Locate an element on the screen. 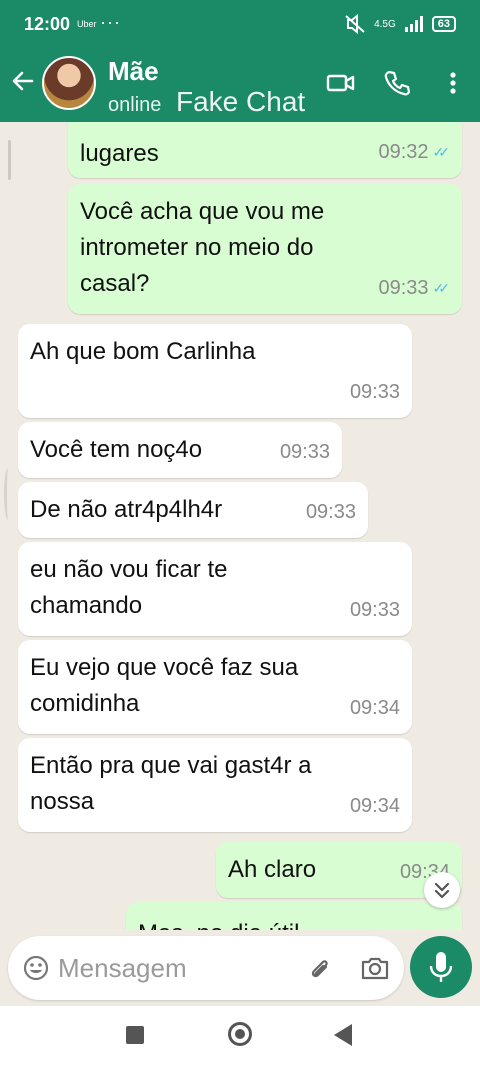  message-time: 09:32 is located at coordinates (403, 152).